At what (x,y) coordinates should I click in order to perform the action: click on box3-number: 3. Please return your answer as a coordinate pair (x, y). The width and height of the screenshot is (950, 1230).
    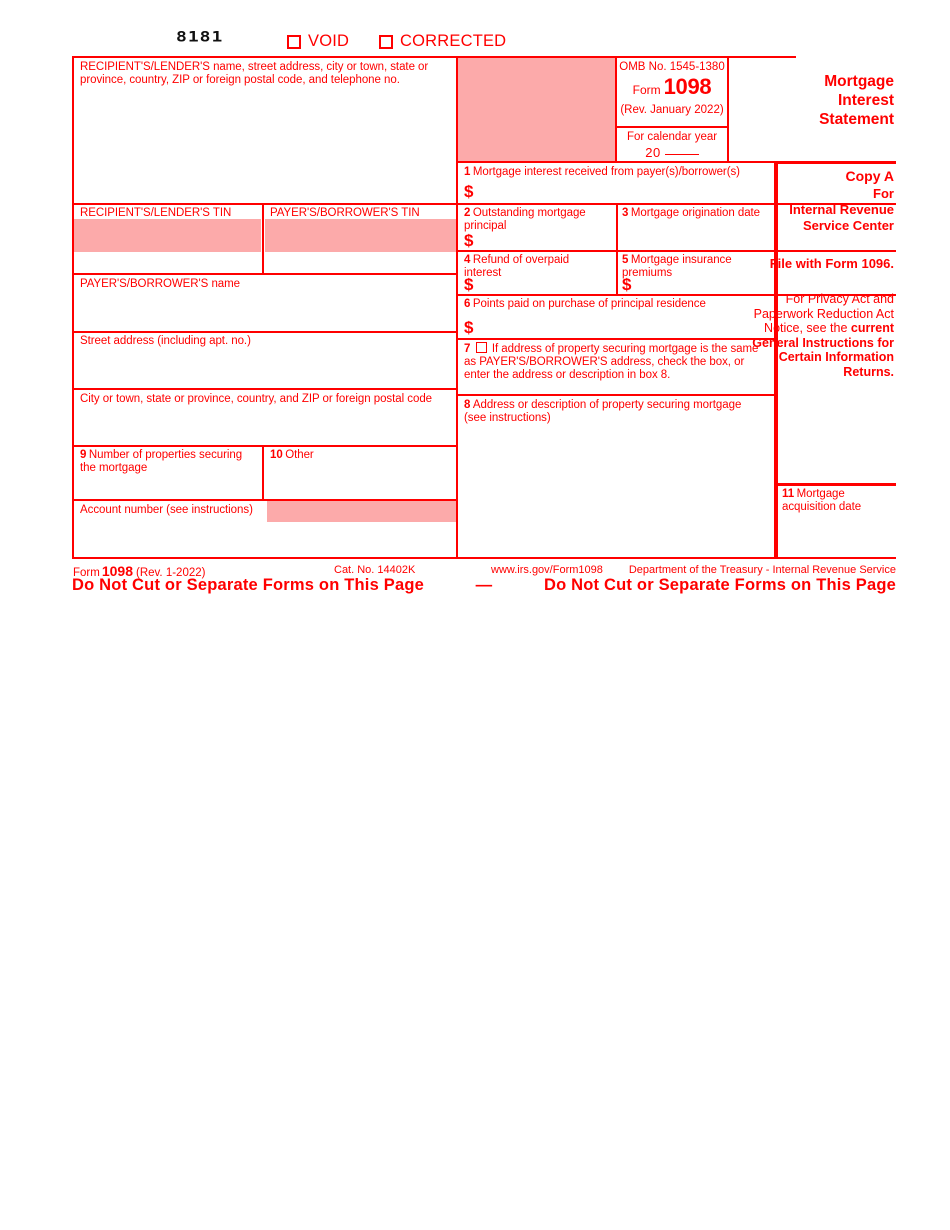
    Looking at the image, I should click on (625, 213).